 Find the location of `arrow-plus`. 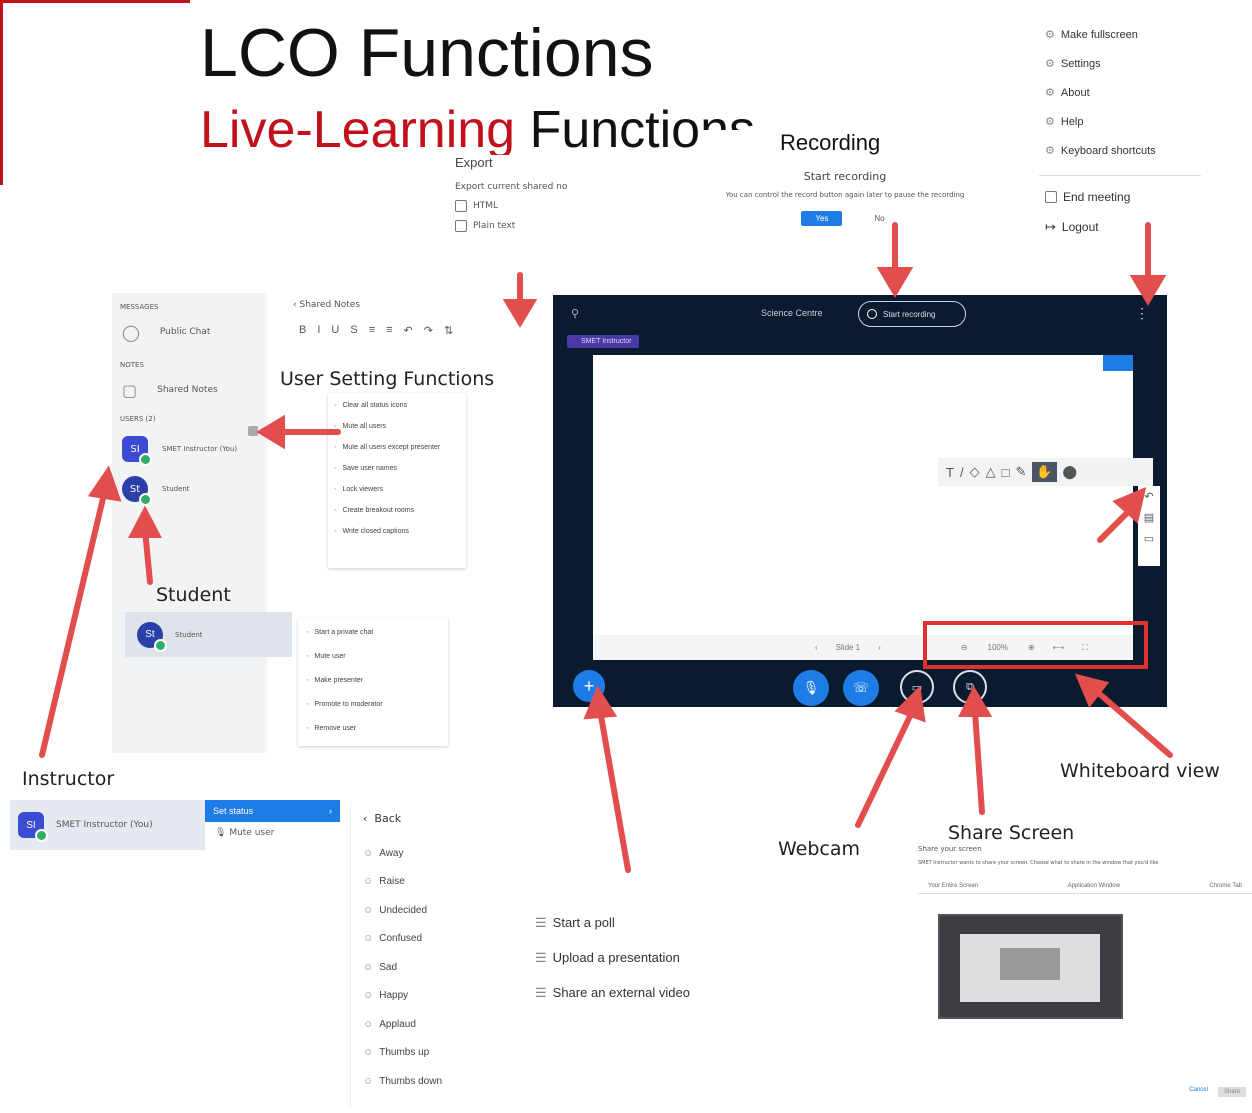

arrow-plus is located at coordinates (614, 790).